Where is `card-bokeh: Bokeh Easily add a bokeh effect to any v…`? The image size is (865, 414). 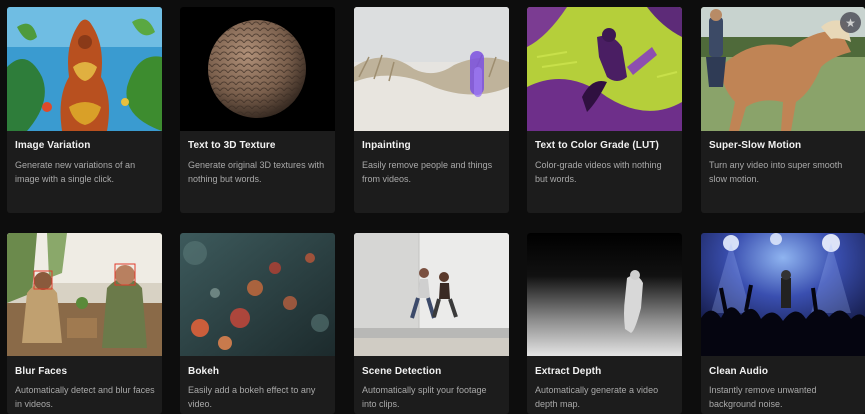 card-bokeh: Bokeh Easily add a bokeh effect to any v… is located at coordinates (257, 323).